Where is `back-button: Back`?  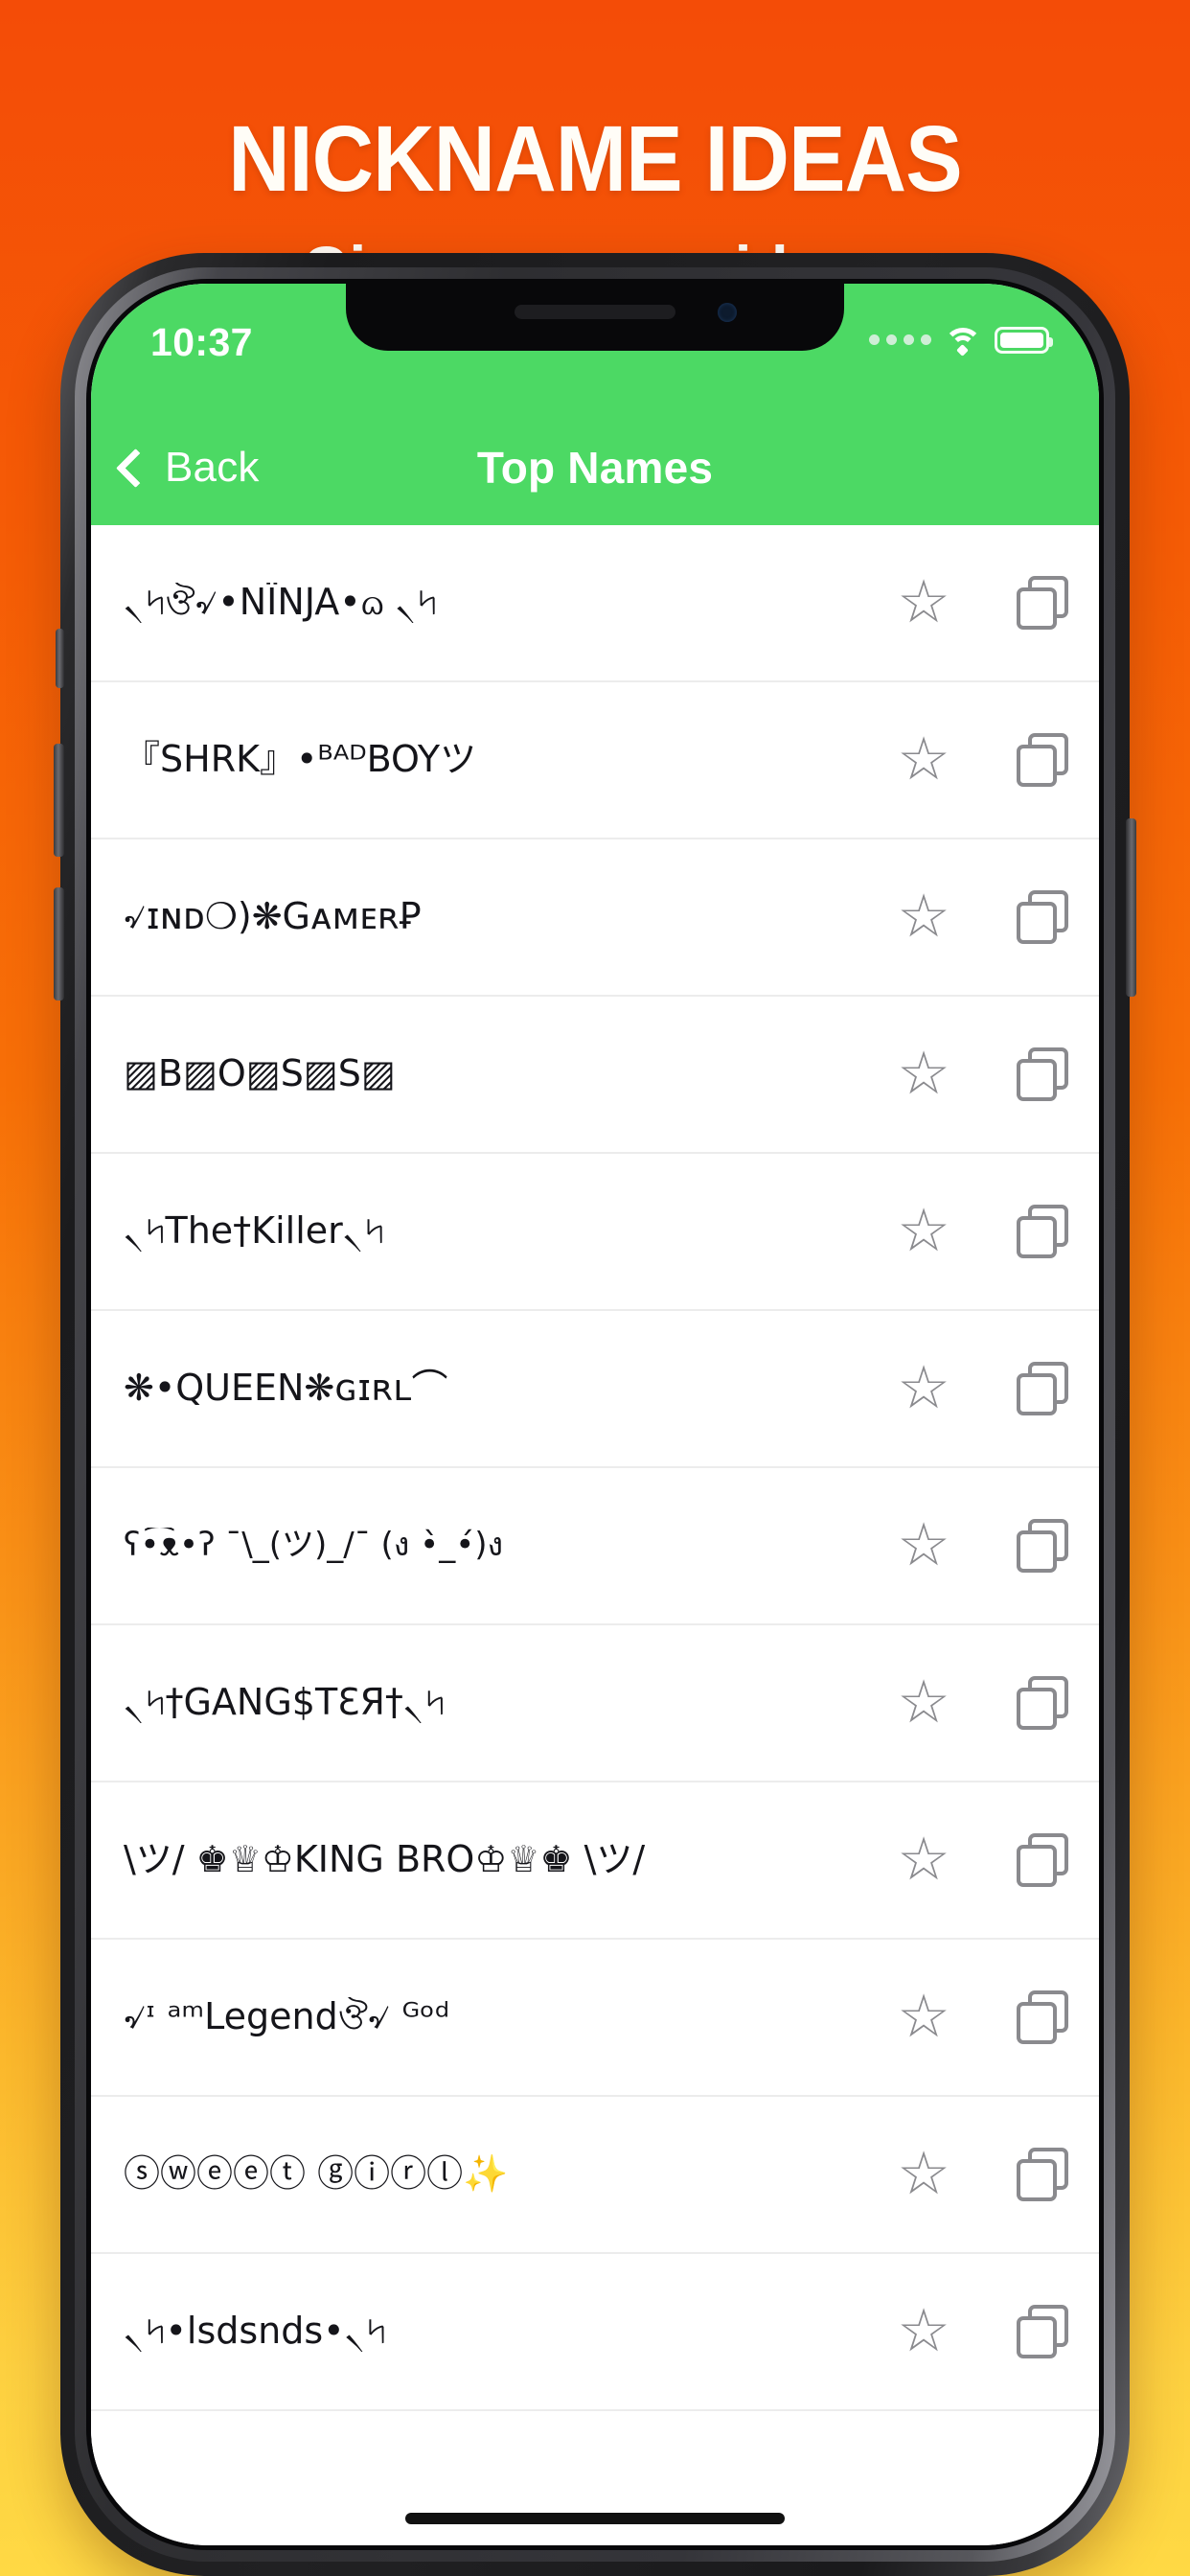 back-button: Back is located at coordinates (192, 467).